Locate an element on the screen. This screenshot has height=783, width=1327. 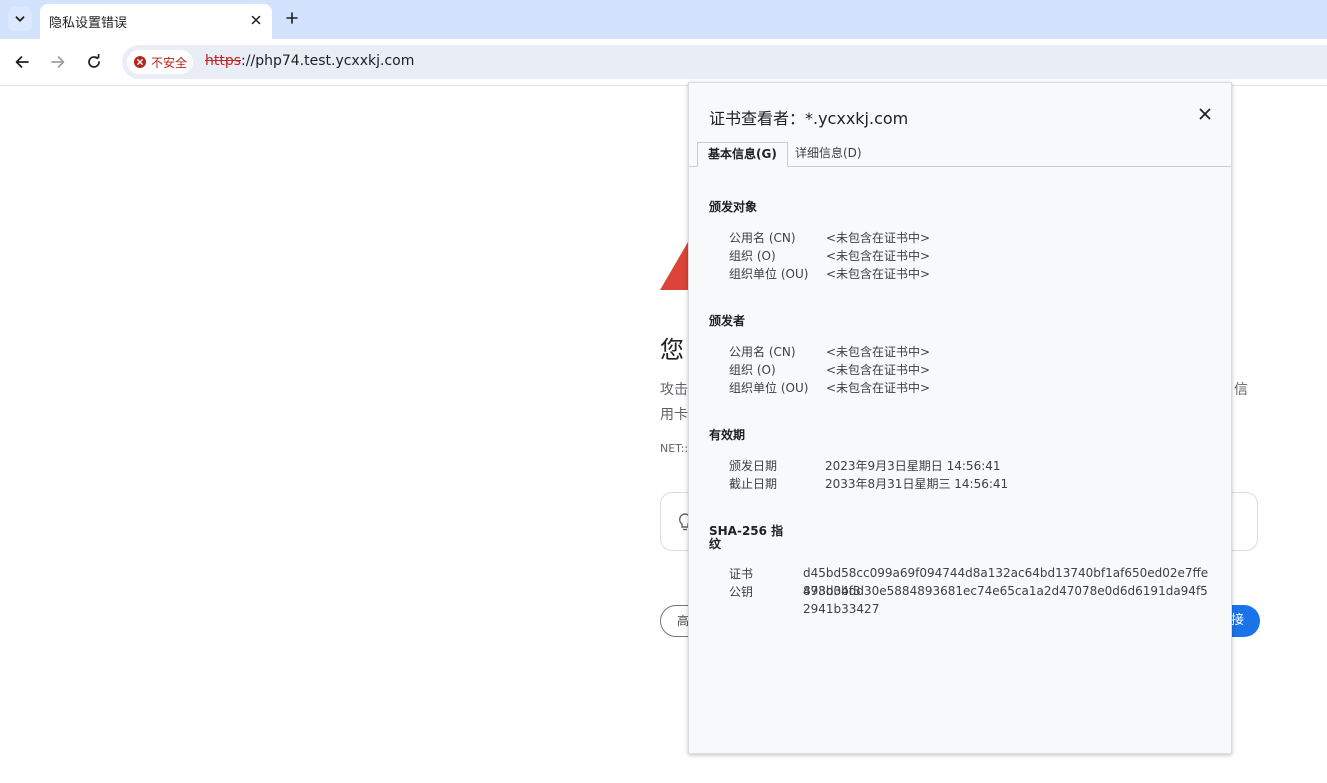
active-tab: 隐私设置错误 is located at coordinates (156, 21).